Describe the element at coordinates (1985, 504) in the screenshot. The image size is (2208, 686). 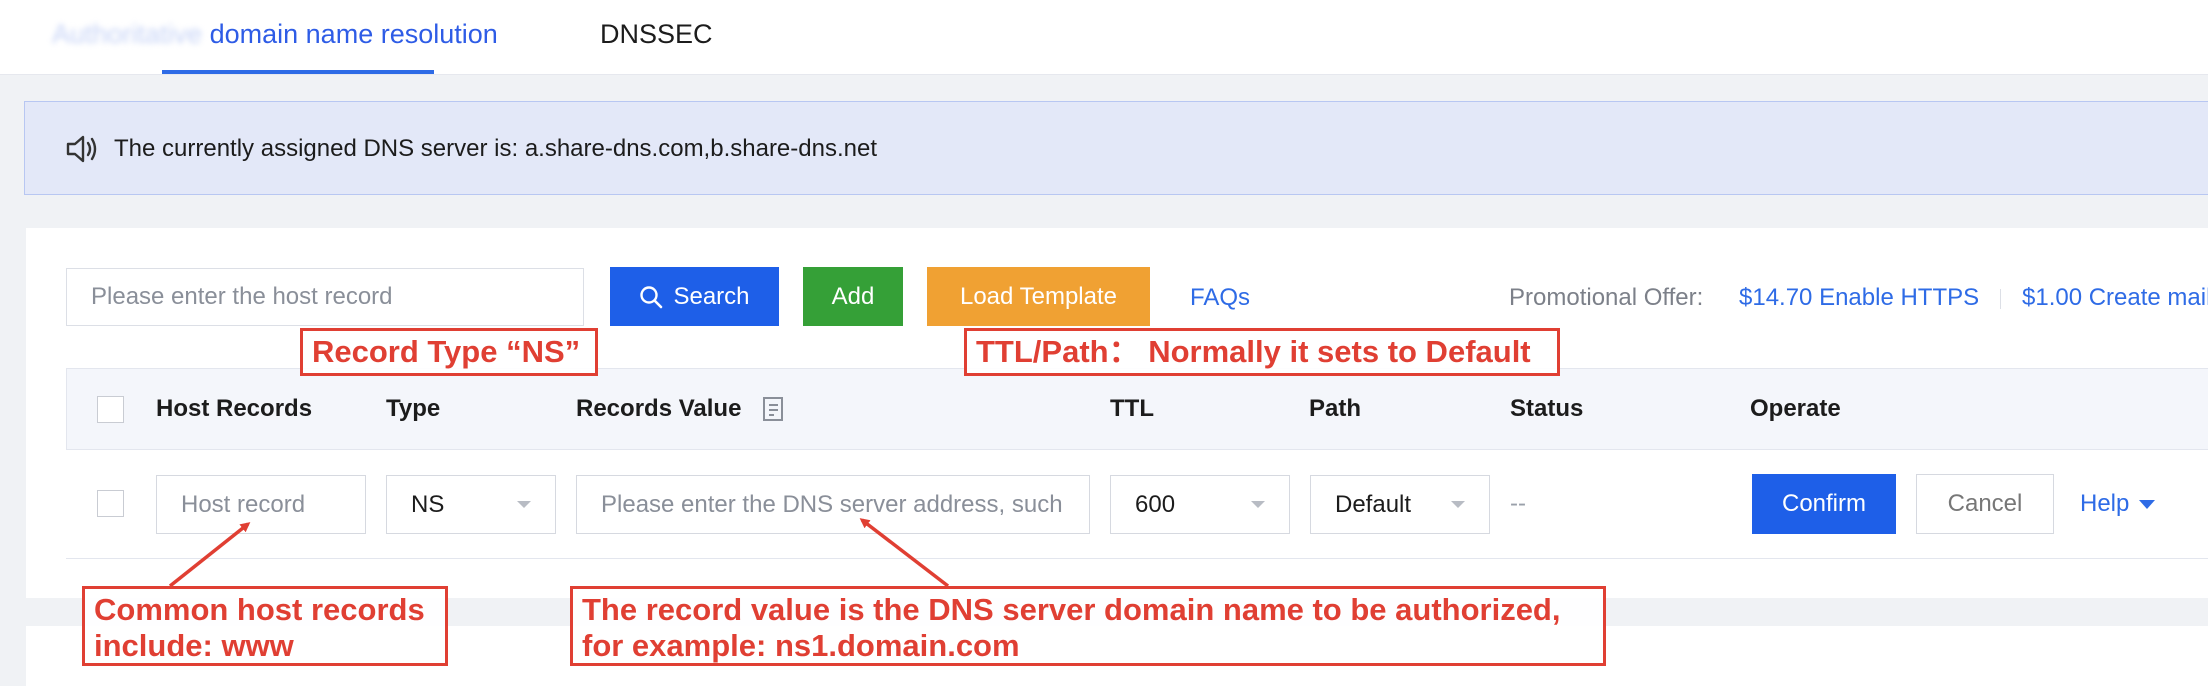
I see `cancel-button: Cancel` at that location.